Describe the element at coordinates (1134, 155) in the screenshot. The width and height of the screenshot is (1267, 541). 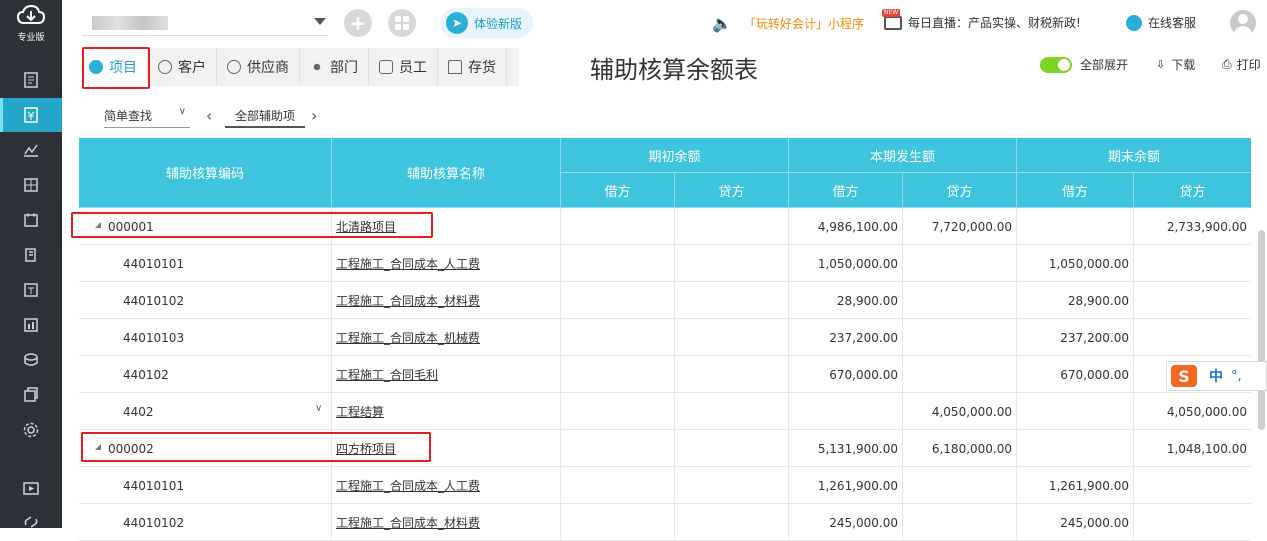
I see `header-closing: 期末余额` at that location.